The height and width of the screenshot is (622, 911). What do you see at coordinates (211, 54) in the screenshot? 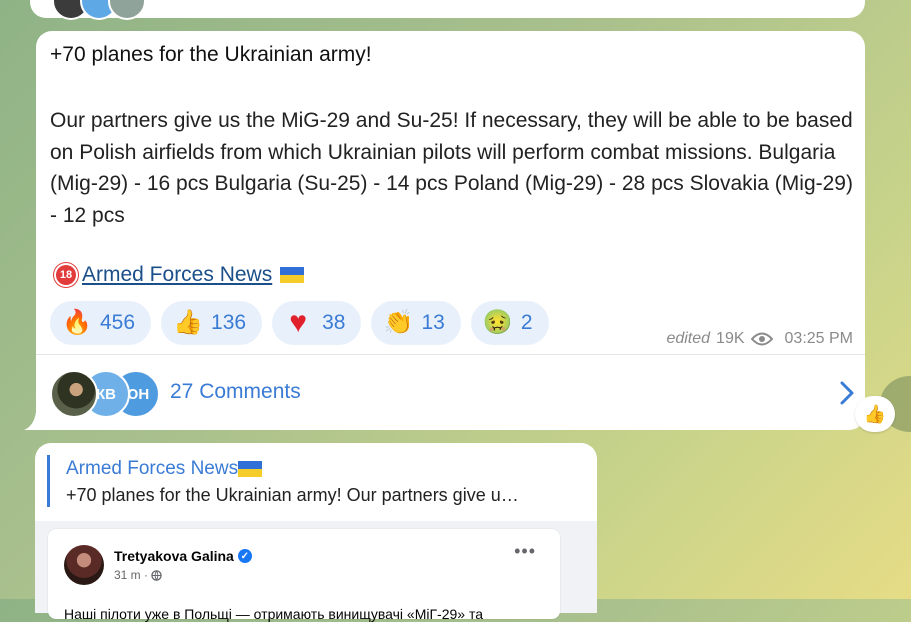
I see `post-title: +70 planes for the Ukrainian army!` at bounding box center [211, 54].